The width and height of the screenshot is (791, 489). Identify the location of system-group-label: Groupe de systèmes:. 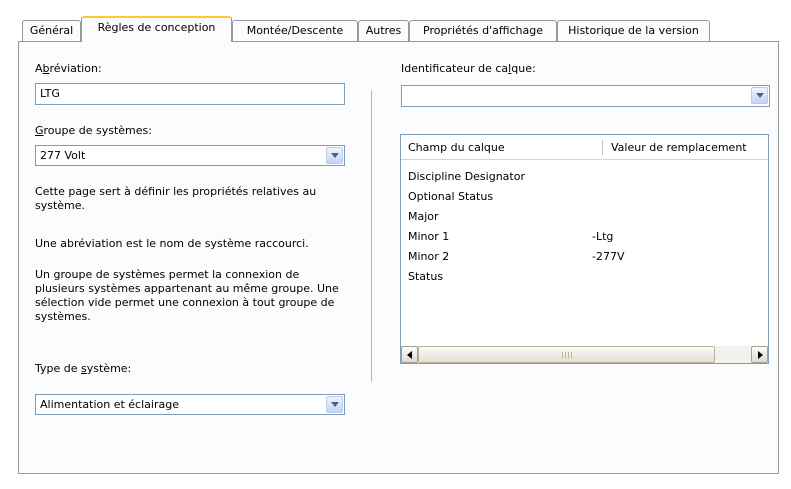
(93, 130).